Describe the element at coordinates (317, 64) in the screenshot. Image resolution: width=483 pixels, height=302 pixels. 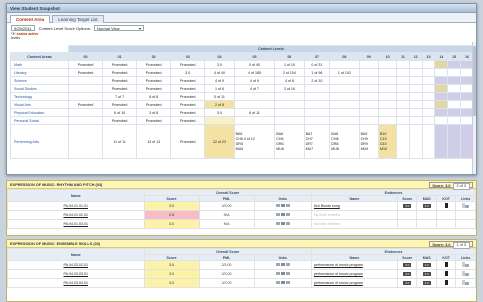
I see `level-cell: 0 of 31` at that location.